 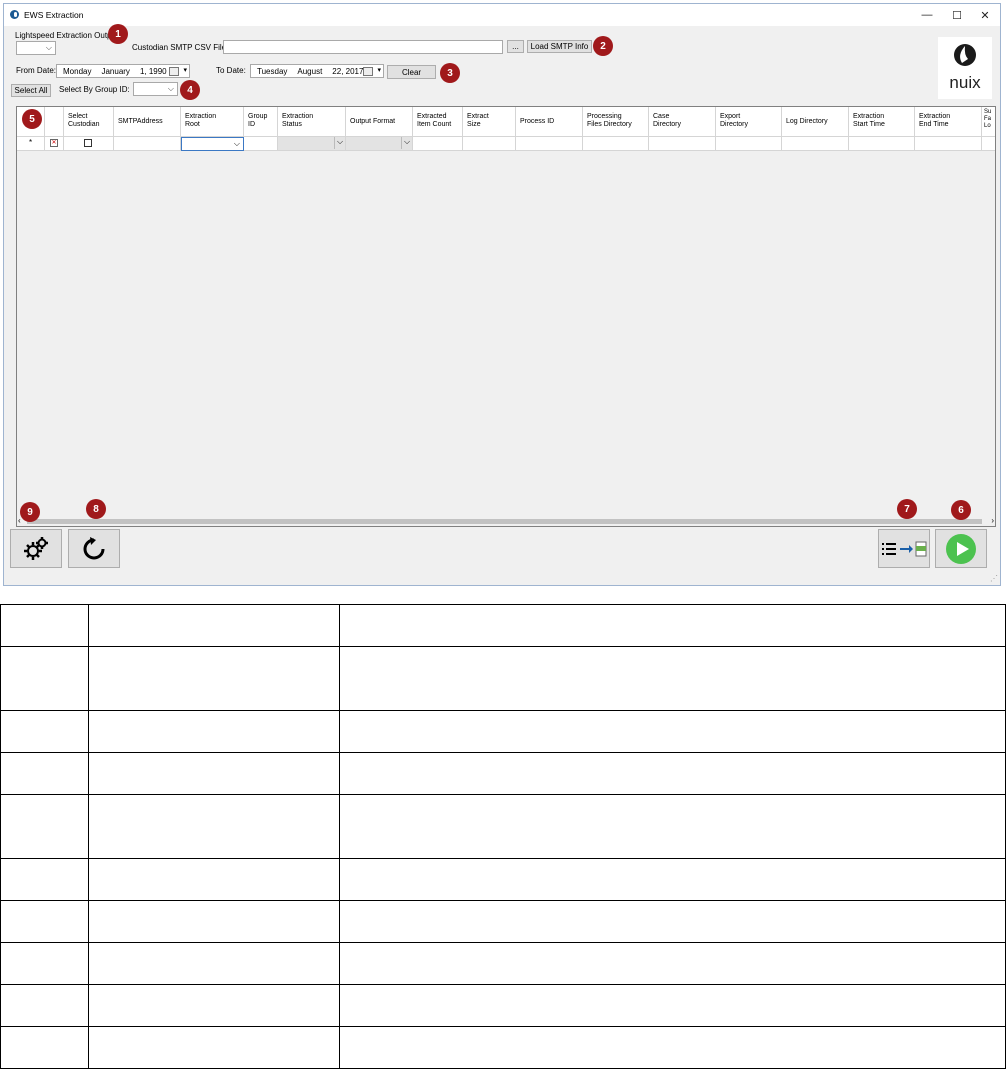 I want to click on scroll-right-icon: ›, so click(x=992, y=520).